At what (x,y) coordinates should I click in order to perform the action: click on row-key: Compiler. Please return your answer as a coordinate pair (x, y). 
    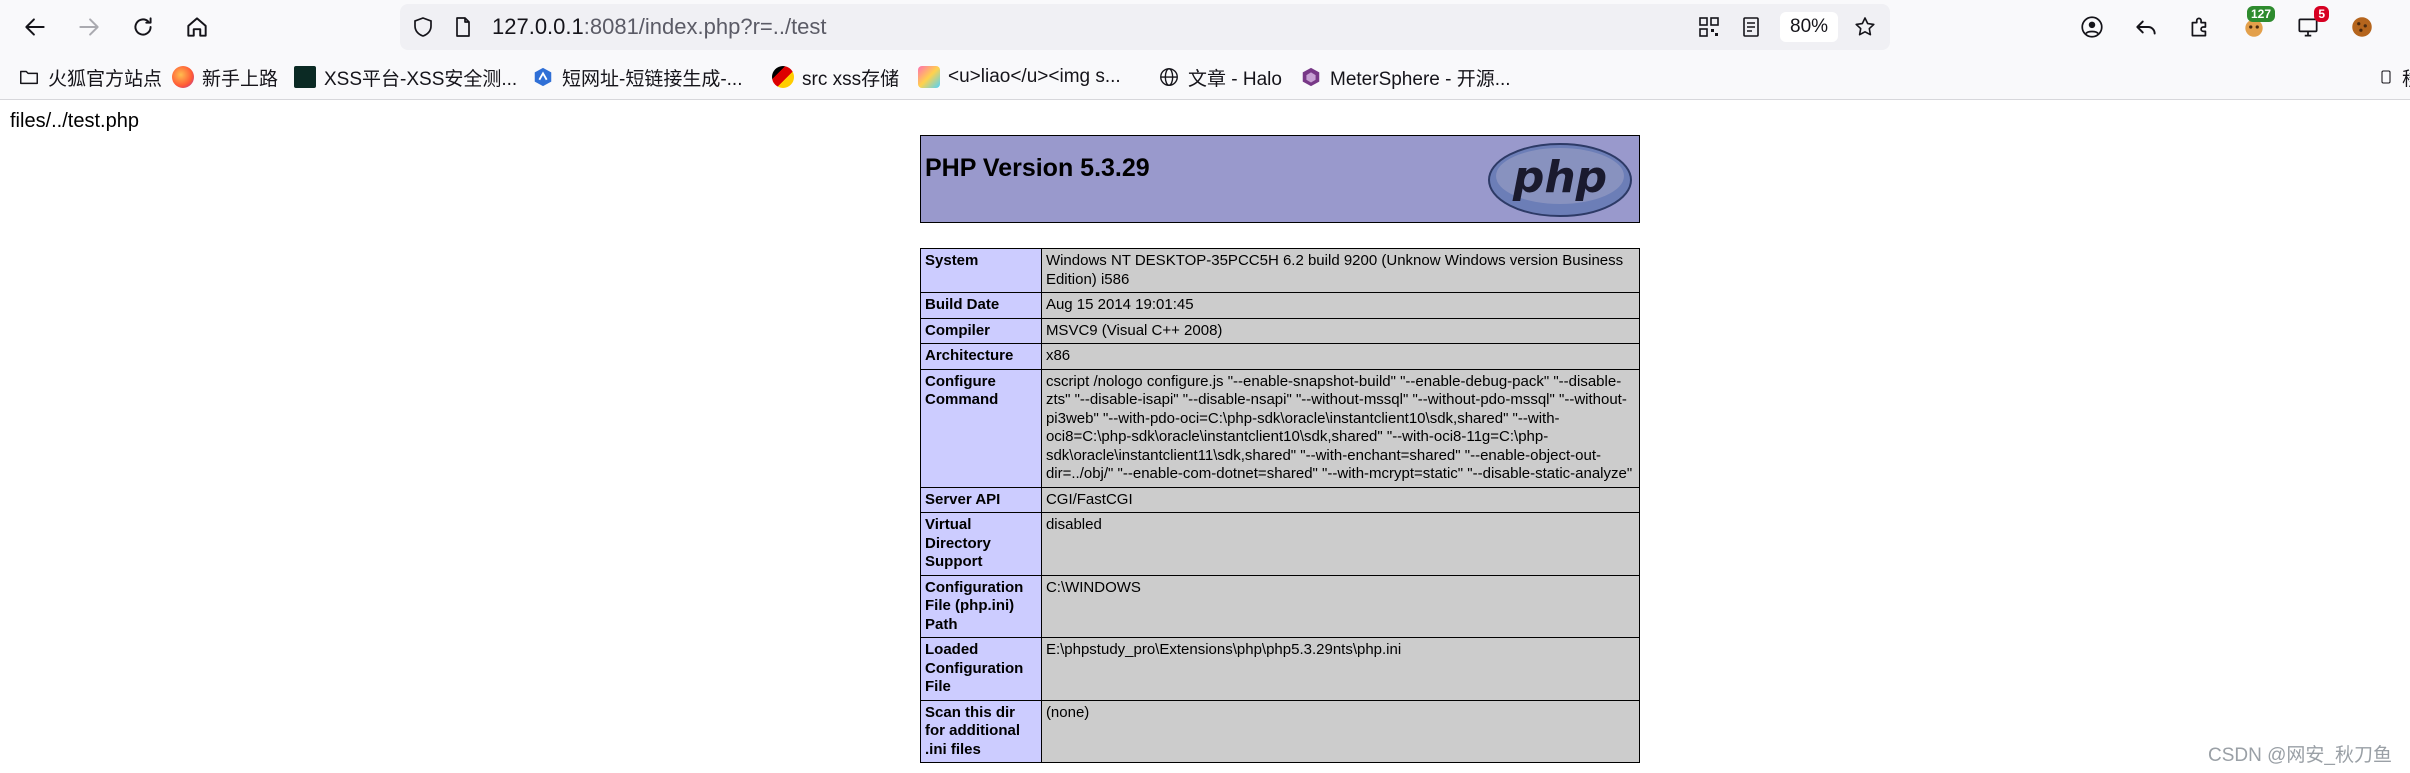
    Looking at the image, I should click on (981, 330).